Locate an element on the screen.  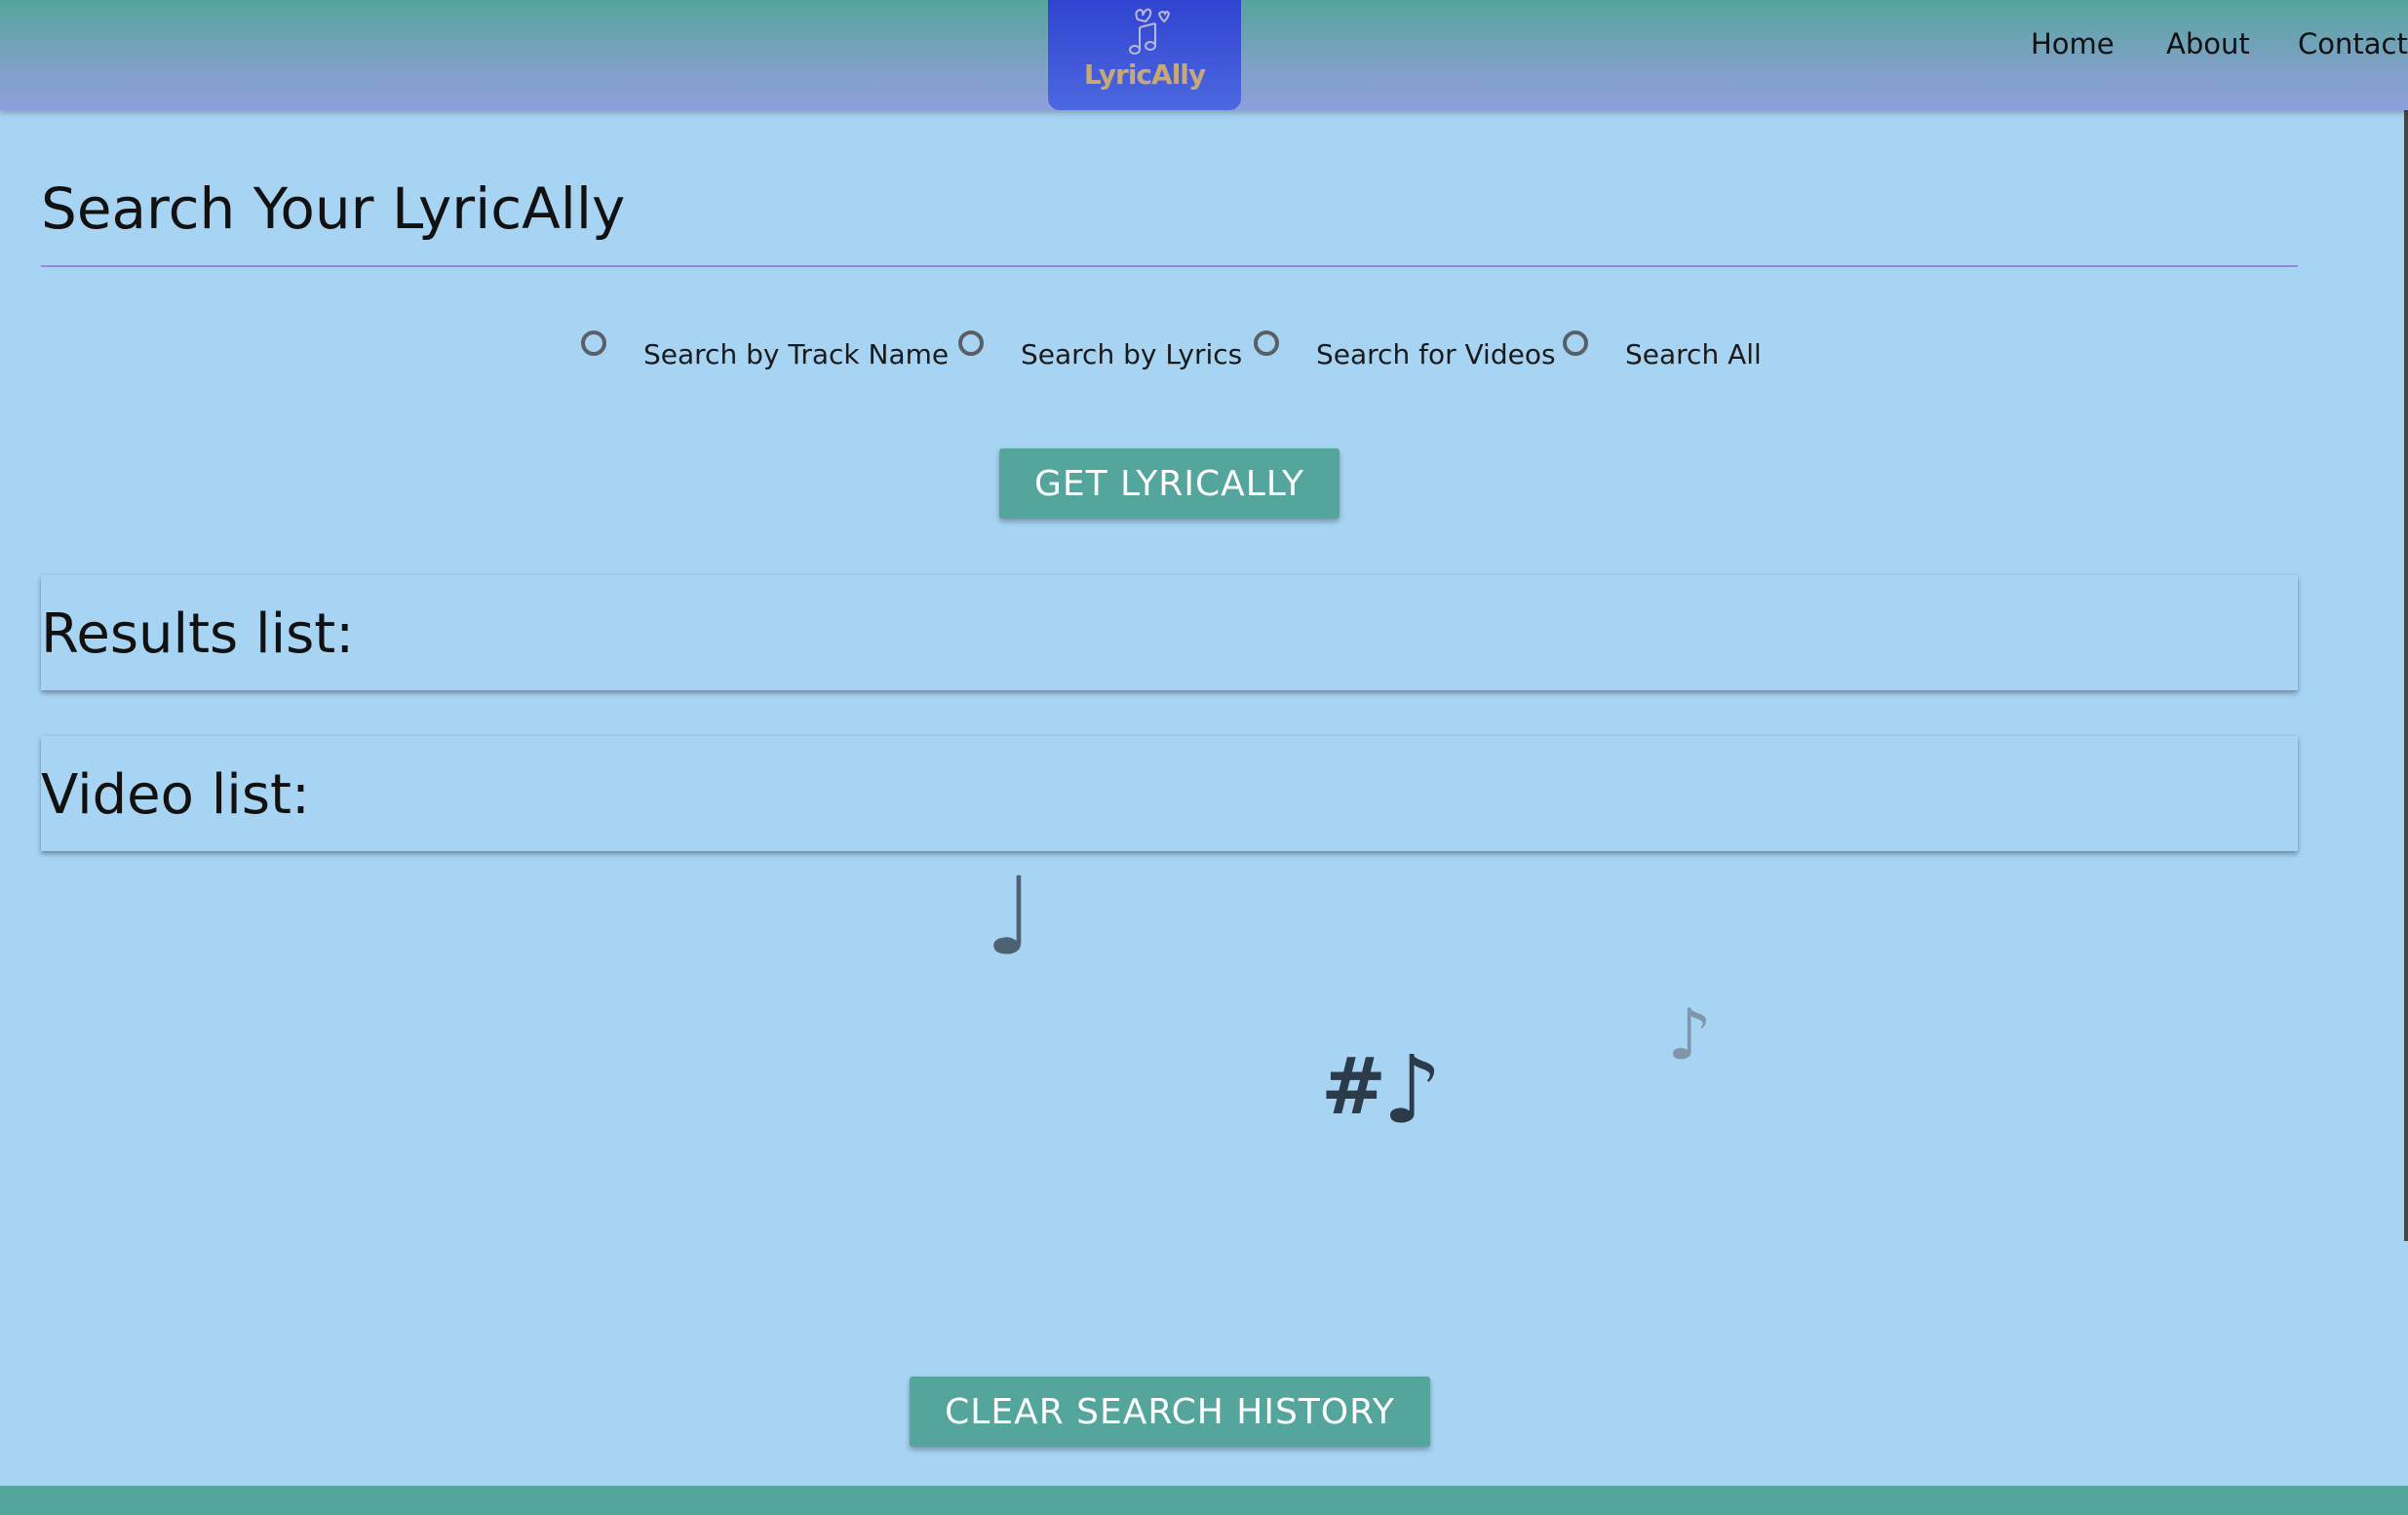
radio-label: Search by Lyrics is located at coordinates (1132, 354).